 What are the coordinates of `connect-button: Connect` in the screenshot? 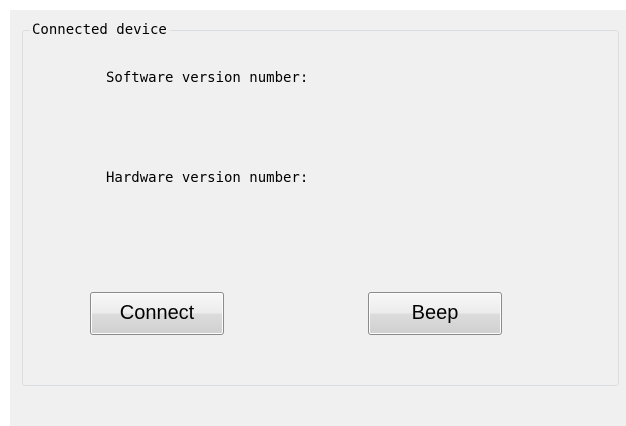 It's located at (157, 313).